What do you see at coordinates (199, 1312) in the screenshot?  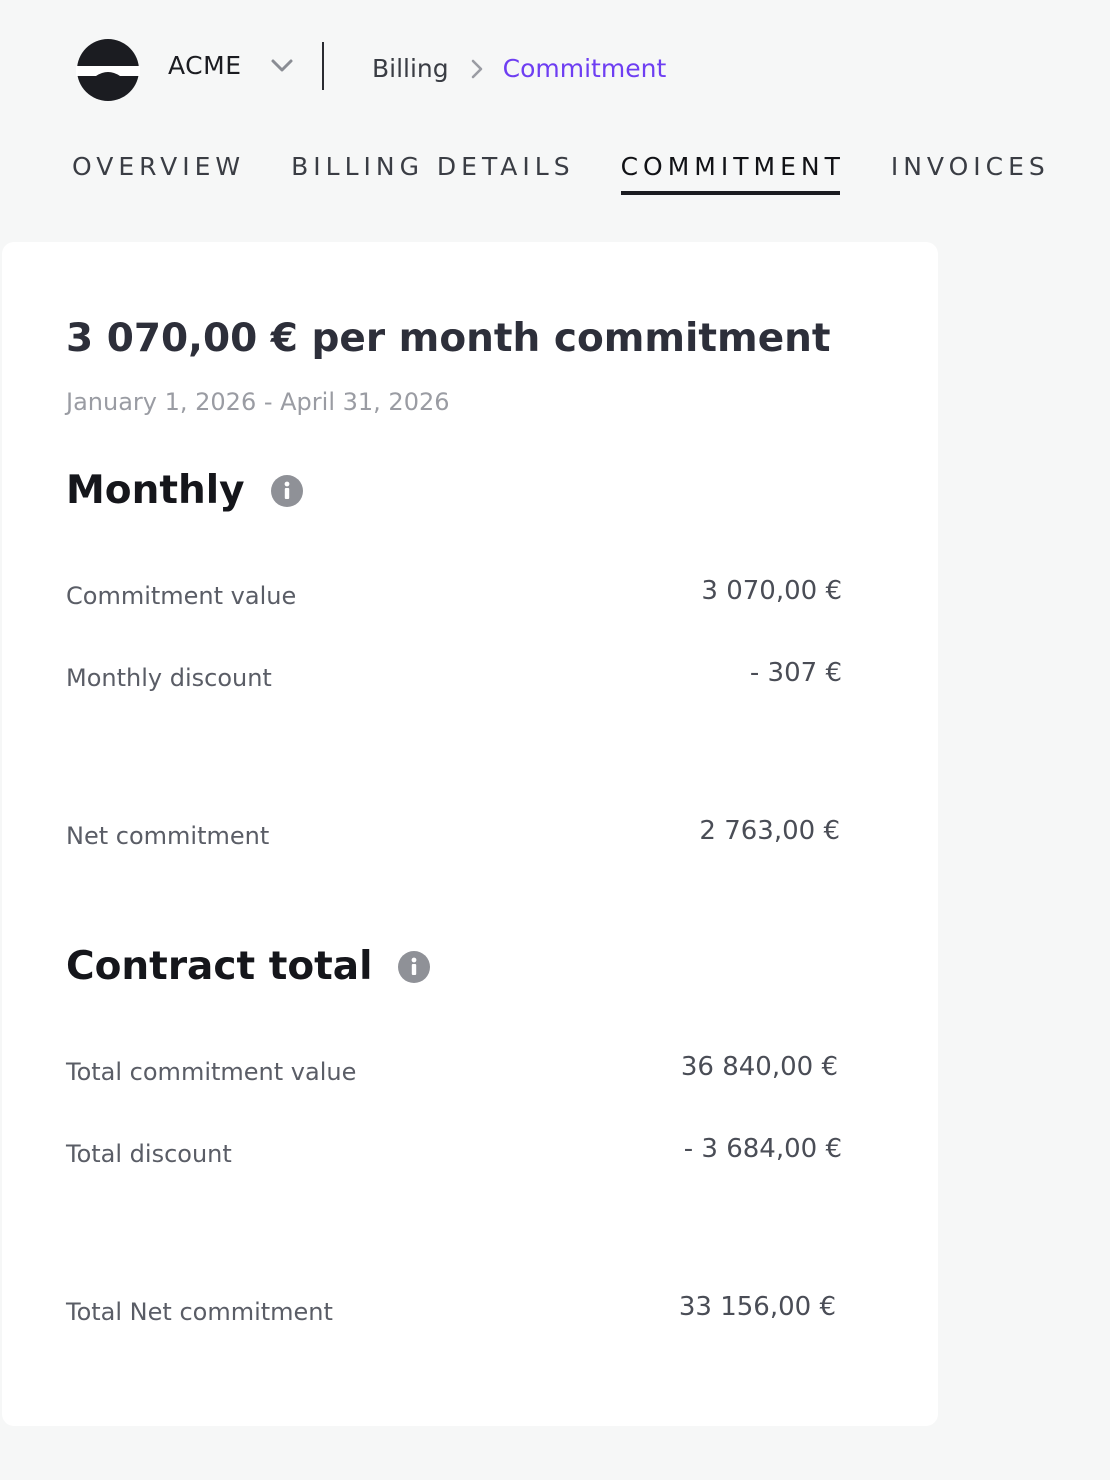 I see `total-net-commitment-label: Total Net commitment` at bounding box center [199, 1312].